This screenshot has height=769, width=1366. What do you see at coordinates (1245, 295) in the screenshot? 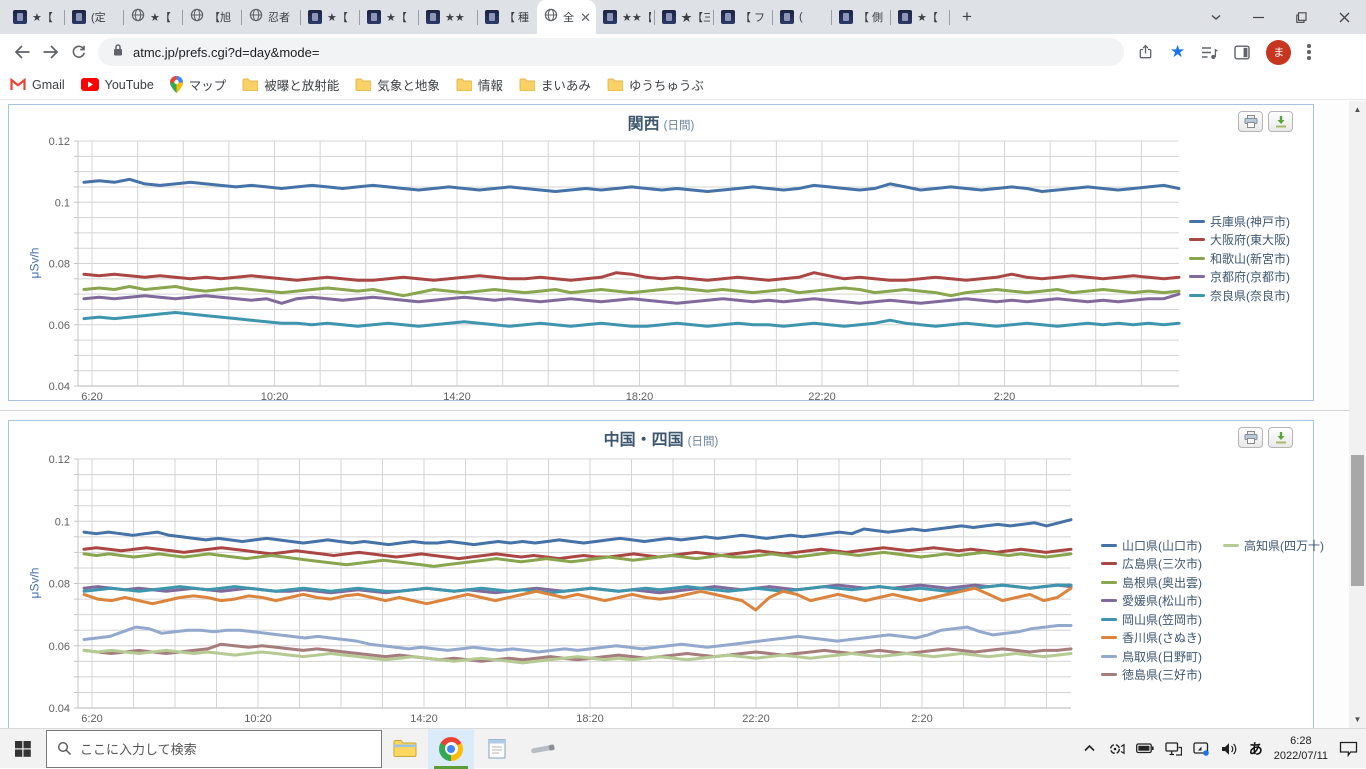
I see `legend-item: 奈良県(奈良市)` at bounding box center [1245, 295].